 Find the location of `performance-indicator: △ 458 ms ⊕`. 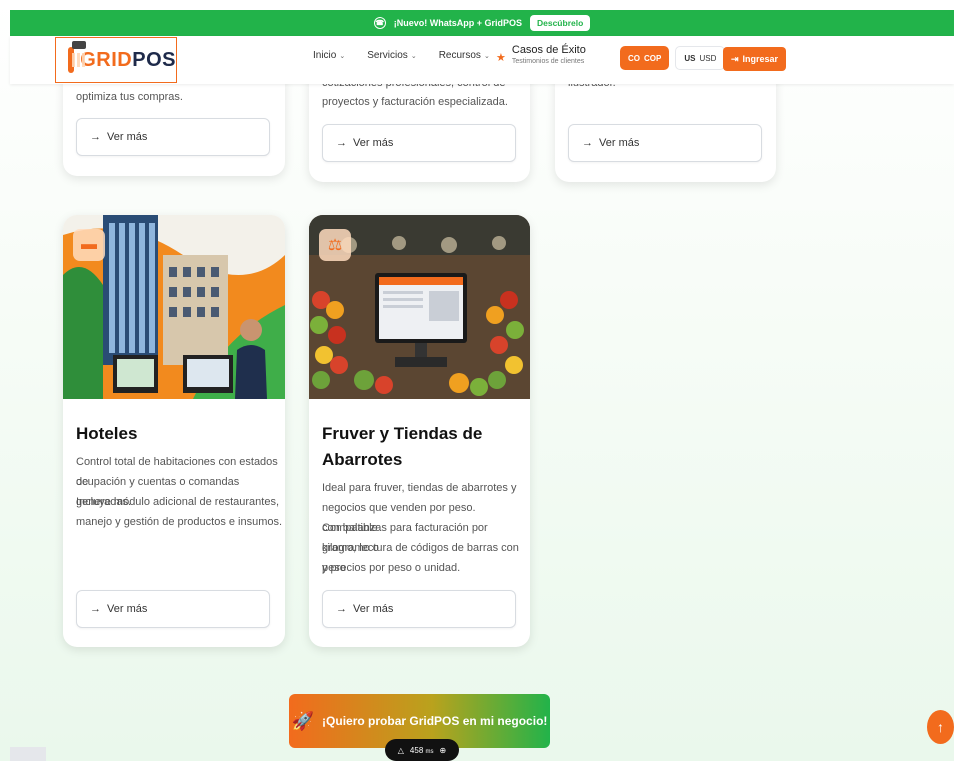

performance-indicator: △ 458 ms ⊕ is located at coordinates (422, 750).